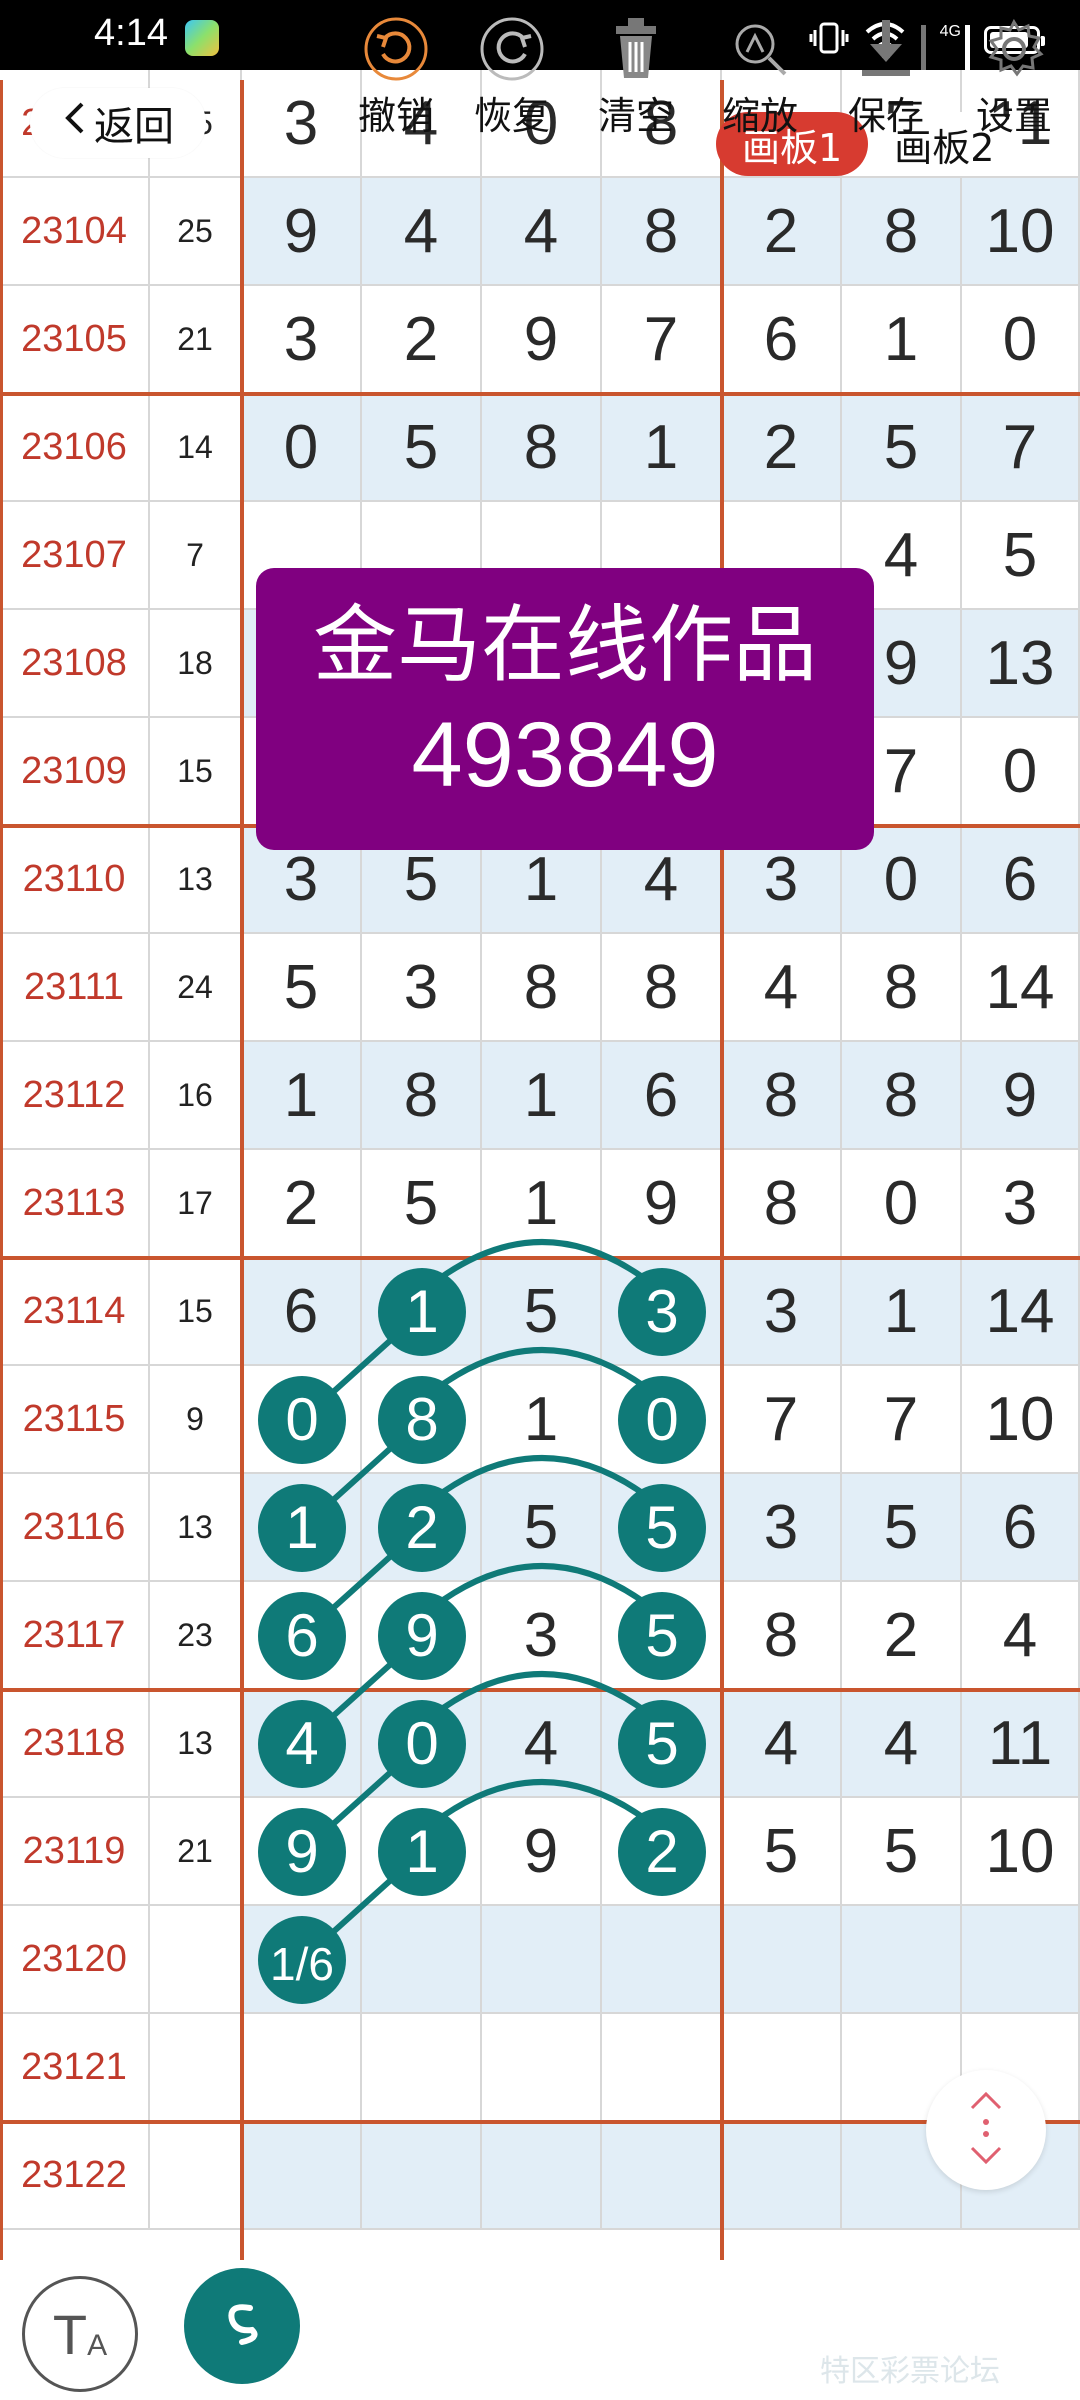 The width and height of the screenshot is (1080, 2400). I want to click on table-row: 23111 24 5 3 8 8 4 8 14, so click(540, 988).